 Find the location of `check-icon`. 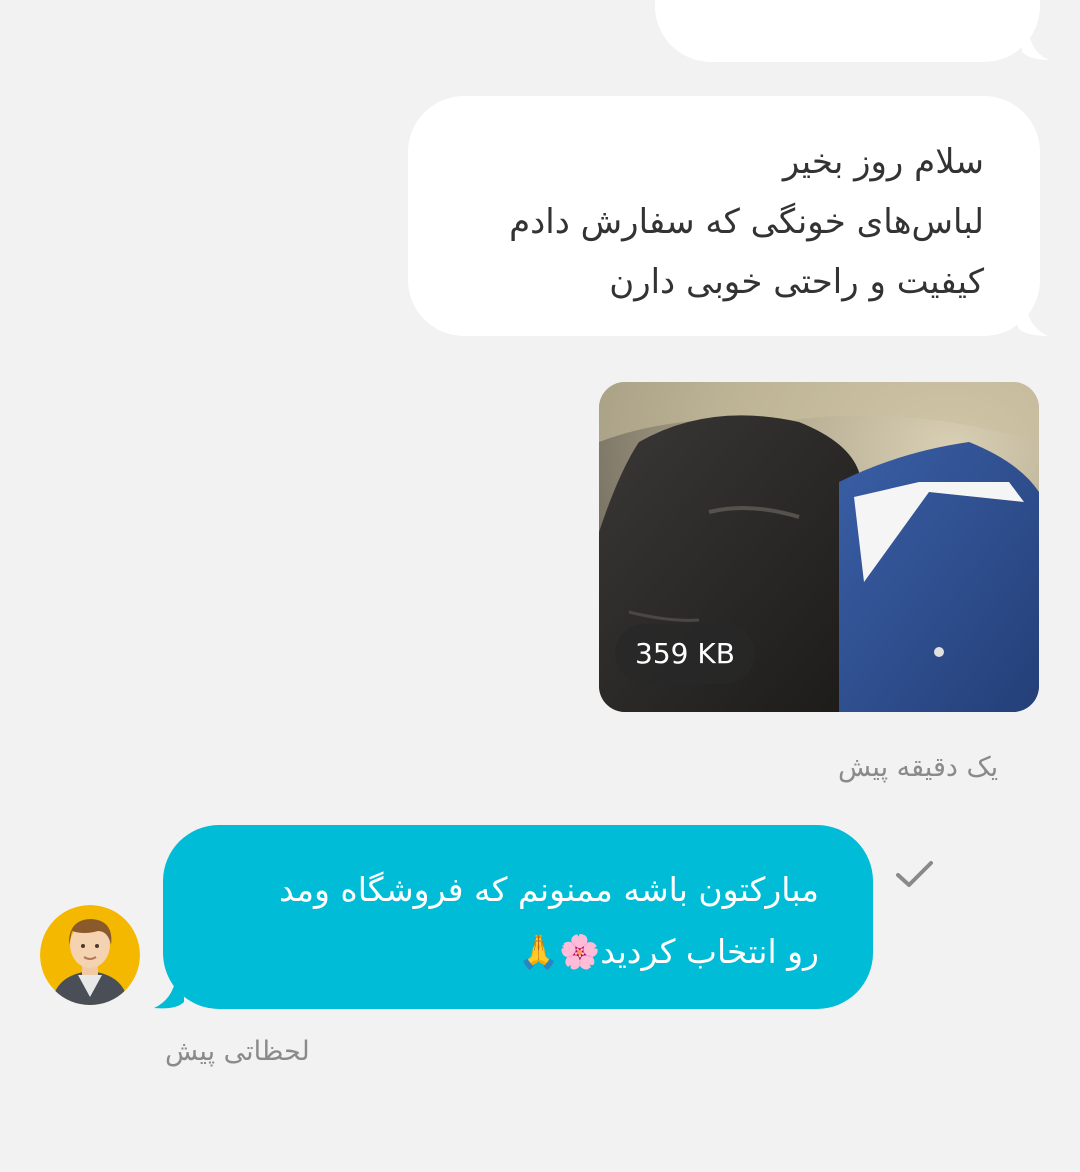

check-icon is located at coordinates (914, 874).